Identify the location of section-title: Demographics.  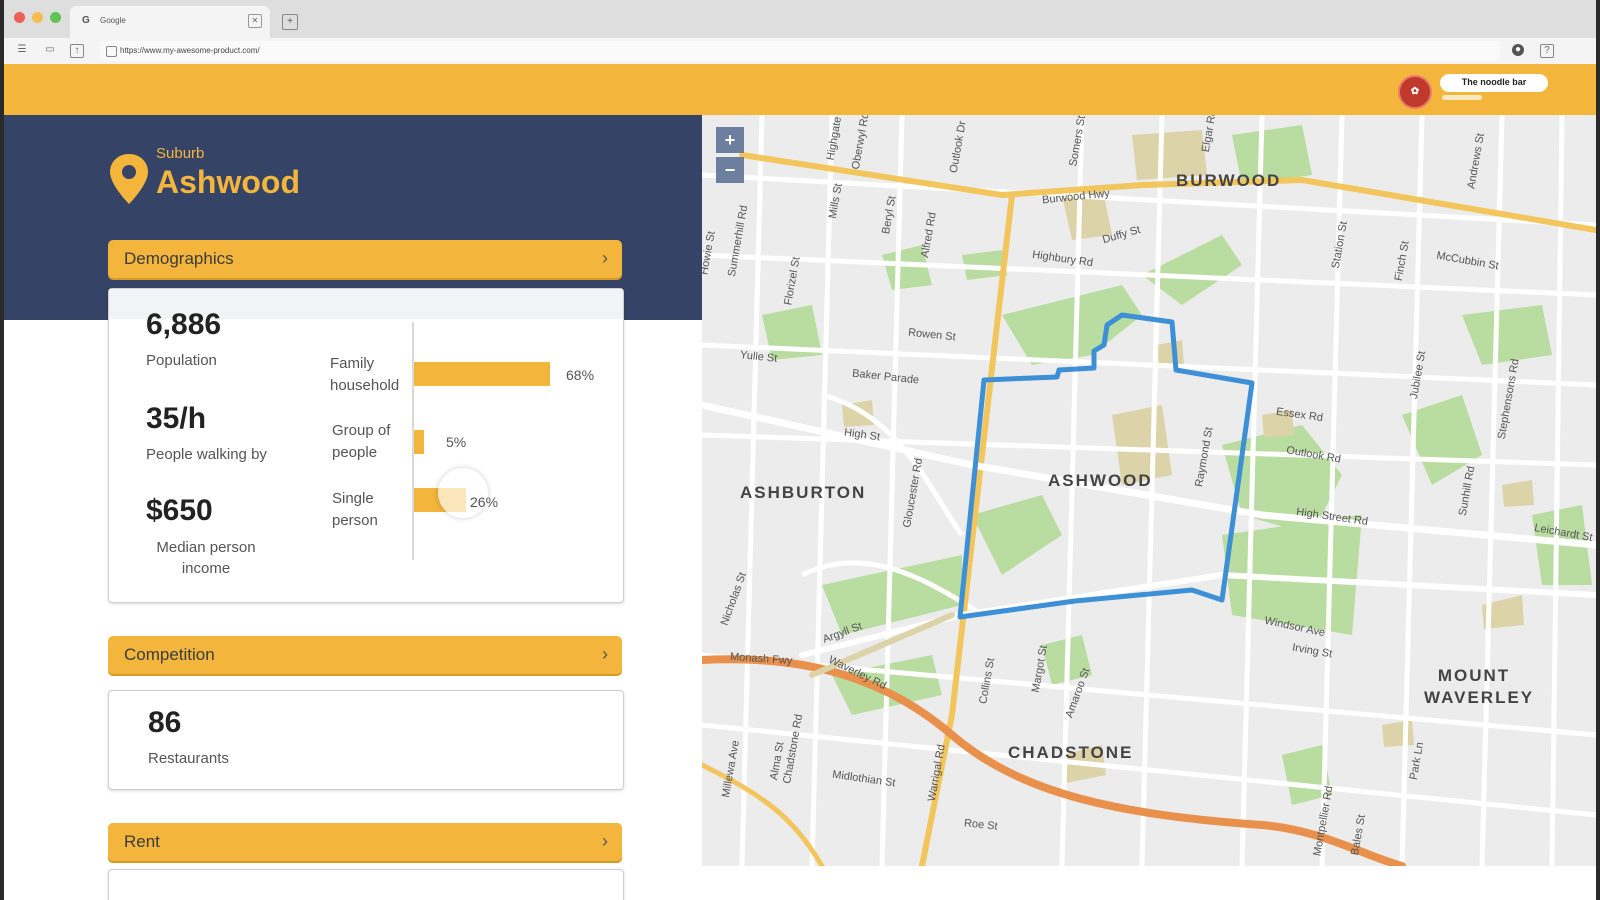
(179, 258).